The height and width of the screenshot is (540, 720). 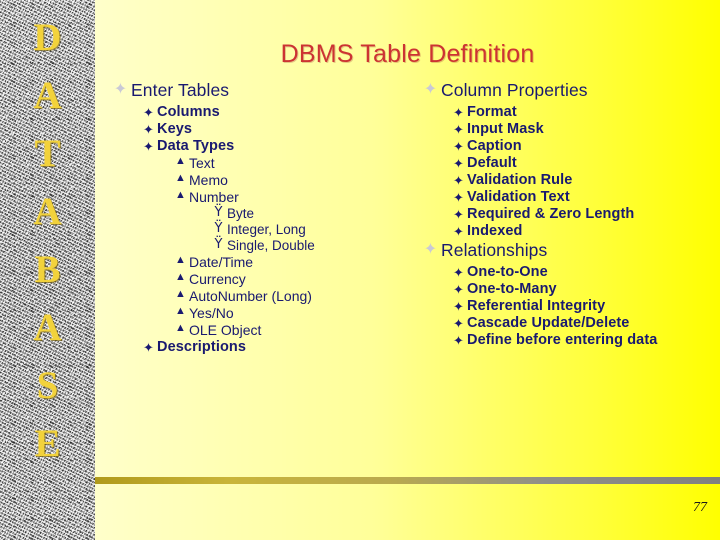 What do you see at coordinates (202, 347) in the screenshot?
I see `outline-item-label: Descriptions` at bounding box center [202, 347].